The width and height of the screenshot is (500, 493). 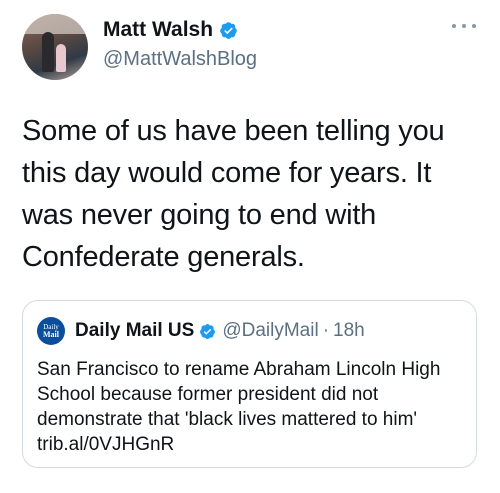 I want to click on author-name-row: Matt Walsh, so click(x=170, y=30).